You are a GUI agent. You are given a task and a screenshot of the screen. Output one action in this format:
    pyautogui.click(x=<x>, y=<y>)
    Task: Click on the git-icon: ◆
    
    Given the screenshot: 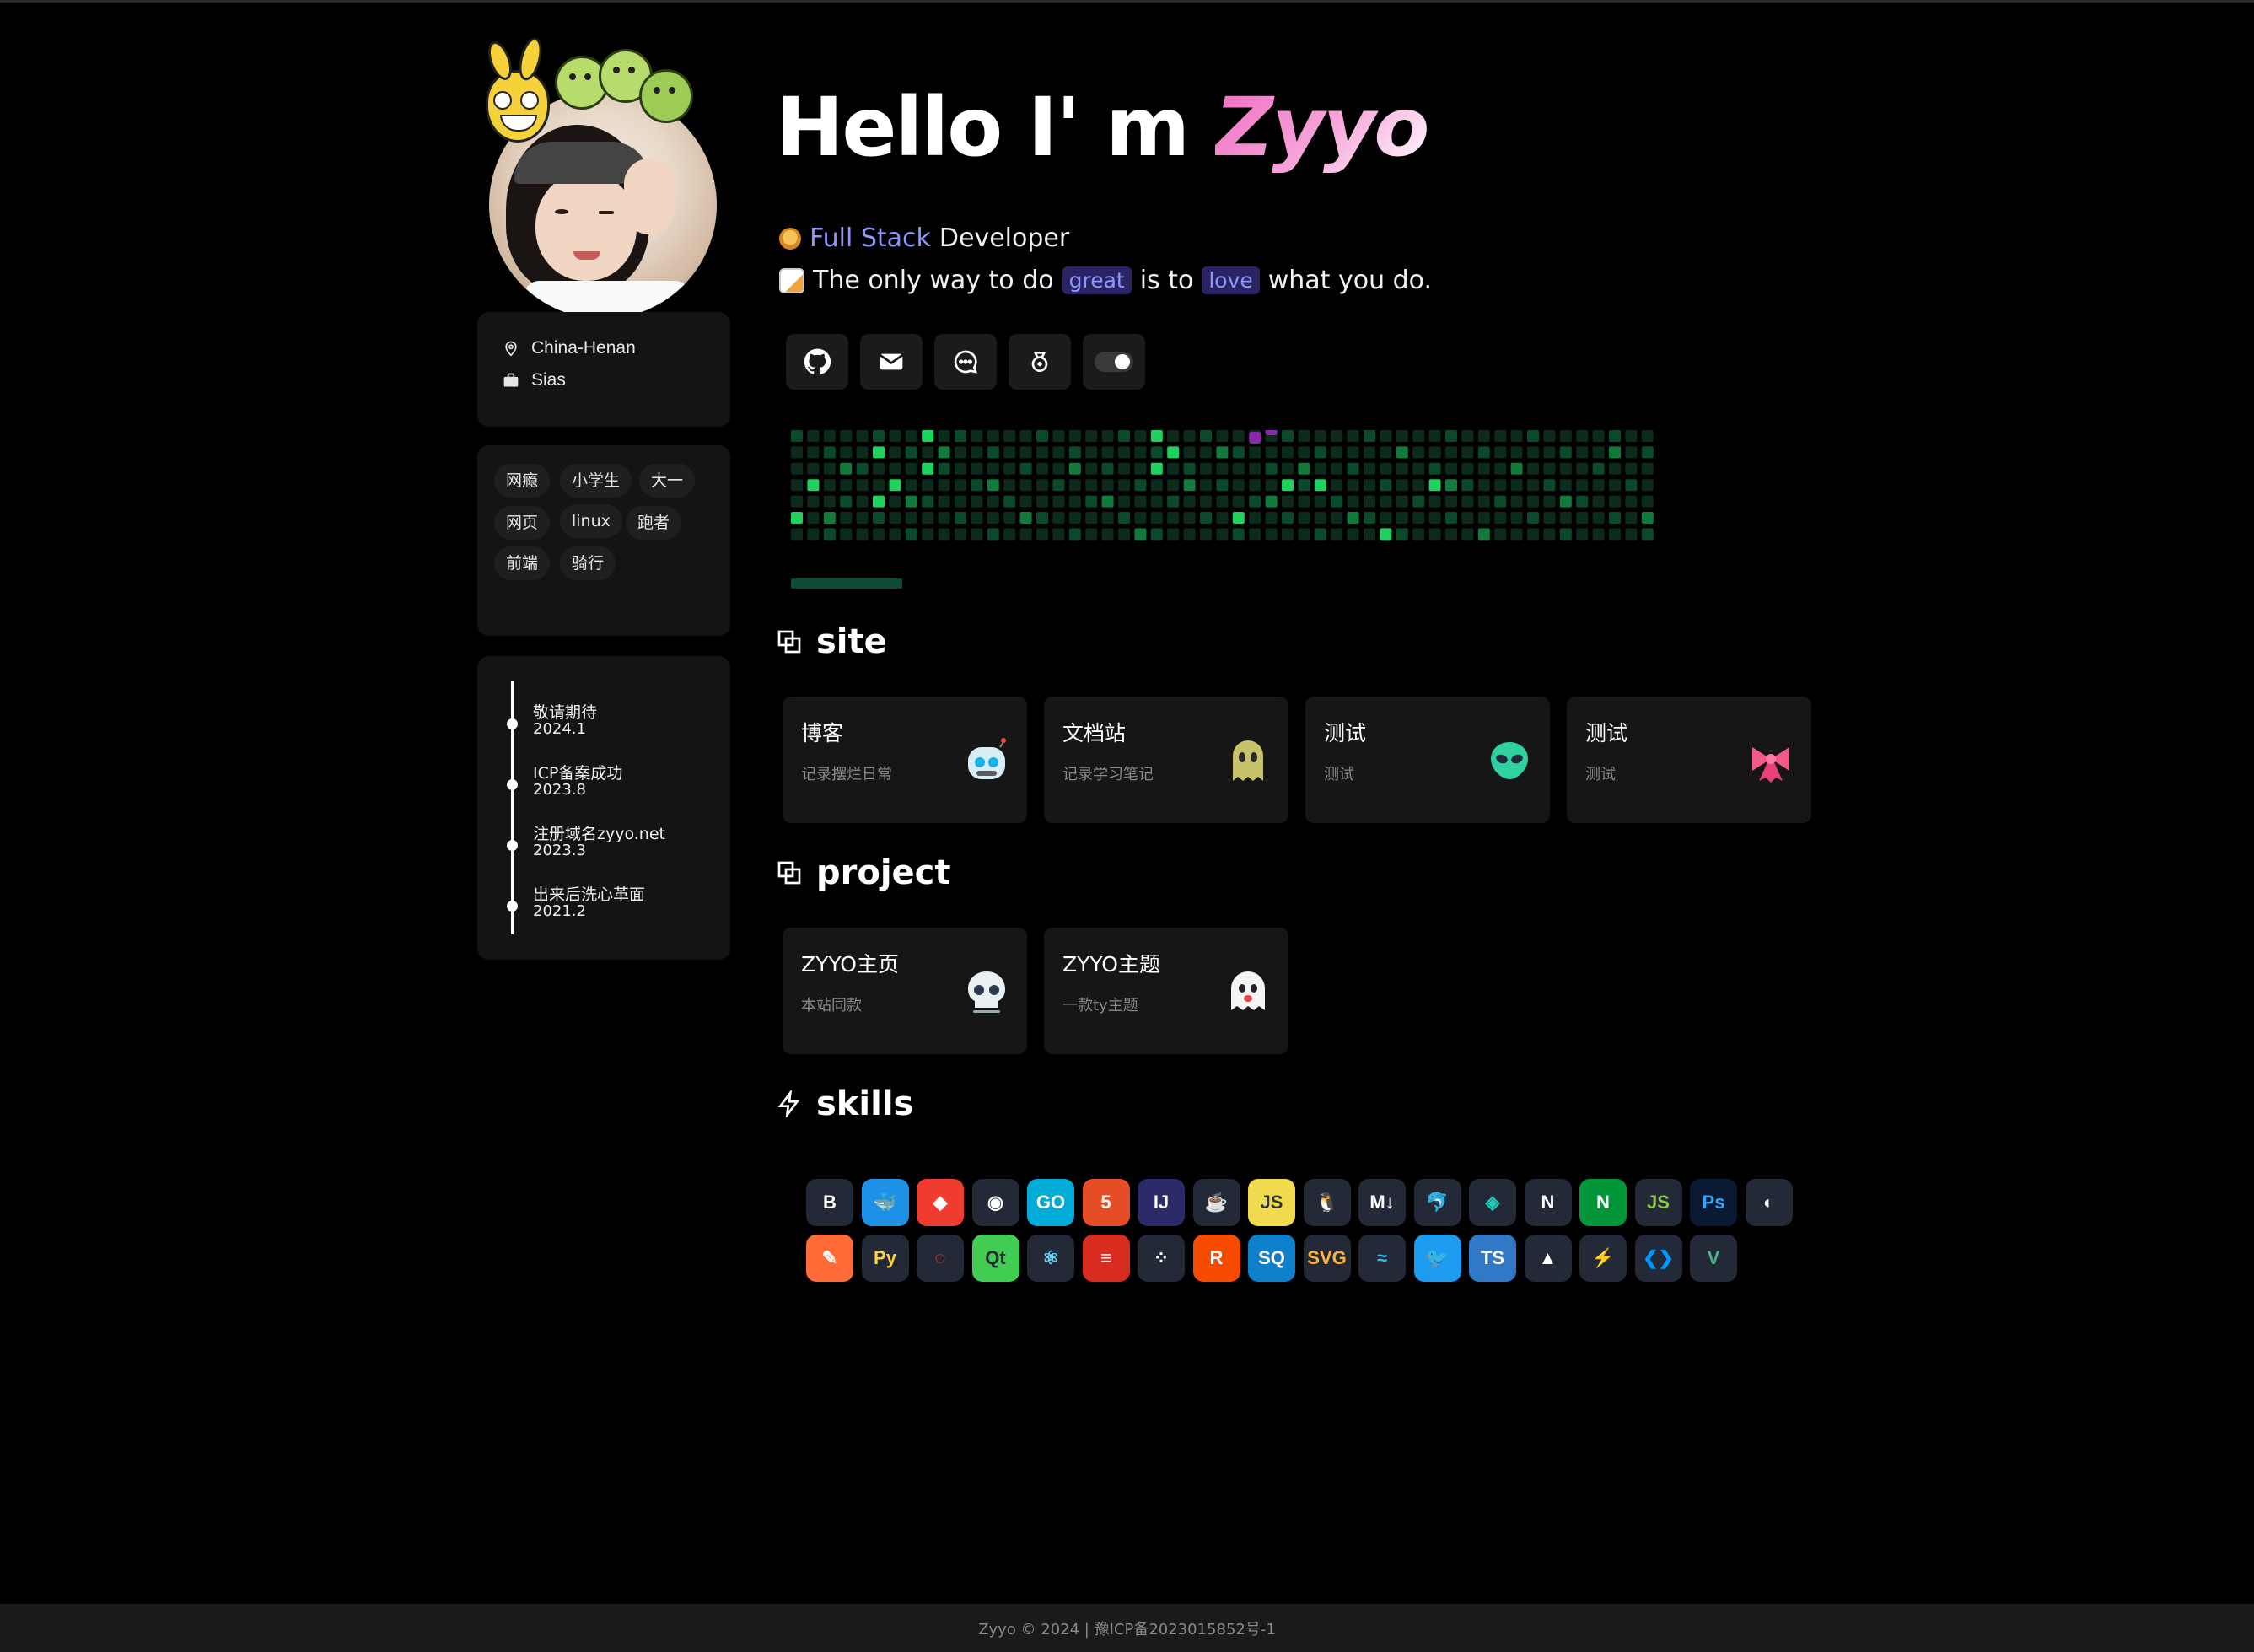 What is the action you would take?
    pyautogui.click(x=941, y=1202)
    